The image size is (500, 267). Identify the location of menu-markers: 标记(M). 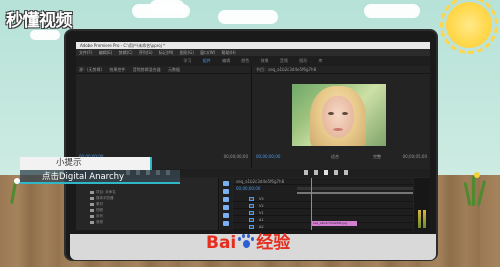
(166, 52).